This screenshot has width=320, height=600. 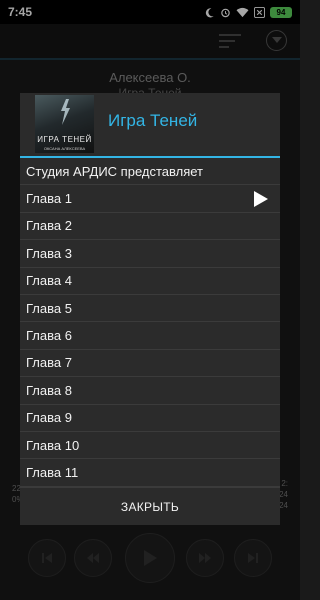 I want to click on chapter-label: Глава 2, so click(x=49, y=226).